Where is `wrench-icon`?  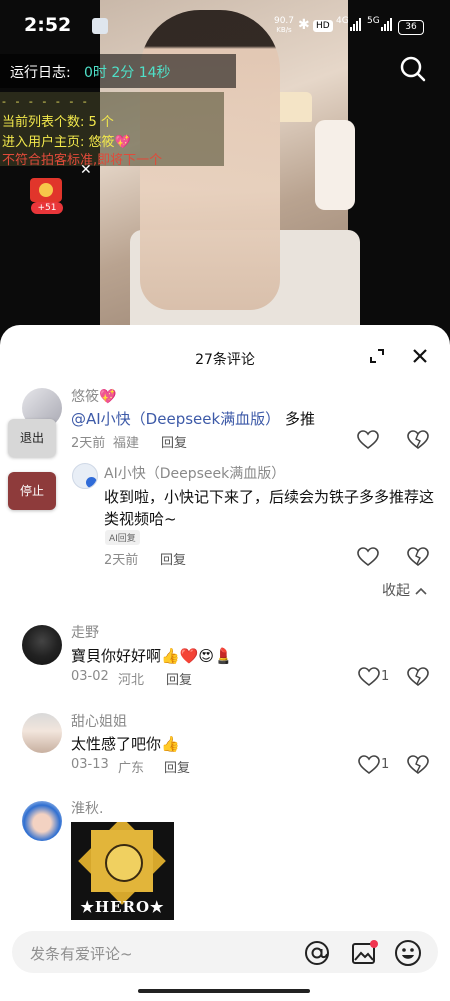 wrench-icon is located at coordinates (100, 26).